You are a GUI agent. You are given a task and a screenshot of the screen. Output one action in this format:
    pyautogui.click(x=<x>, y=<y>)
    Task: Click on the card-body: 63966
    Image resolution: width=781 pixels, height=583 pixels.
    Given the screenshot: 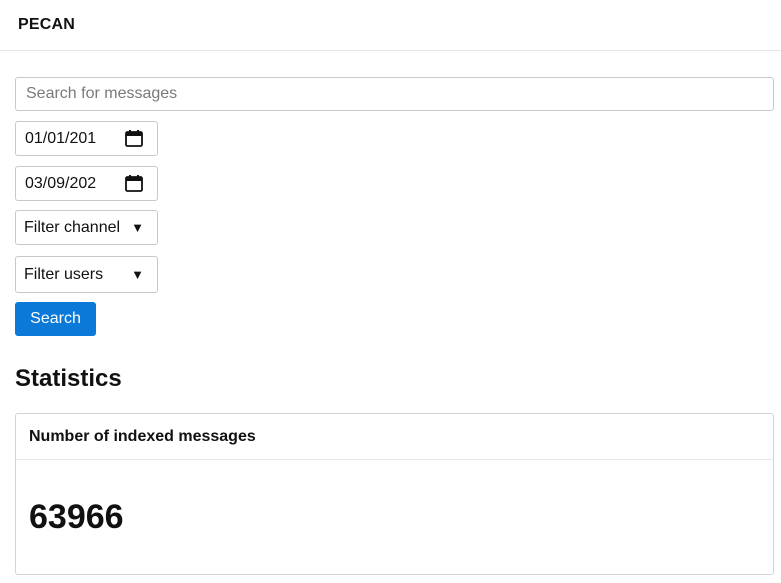 What is the action you would take?
    pyautogui.click(x=394, y=498)
    